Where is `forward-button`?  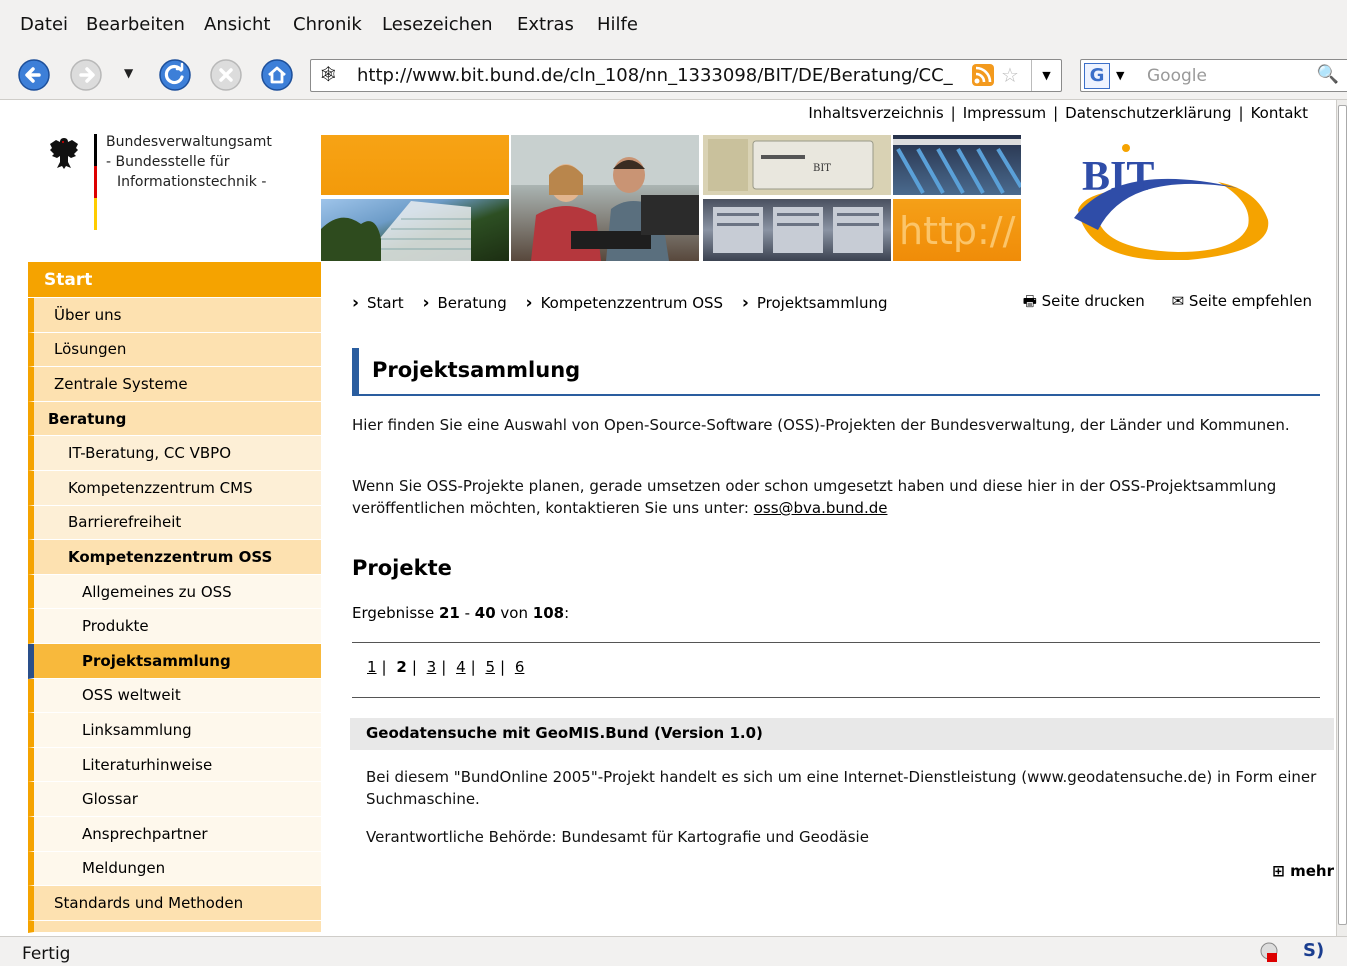
forward-button is located at coordinates (86, 75).